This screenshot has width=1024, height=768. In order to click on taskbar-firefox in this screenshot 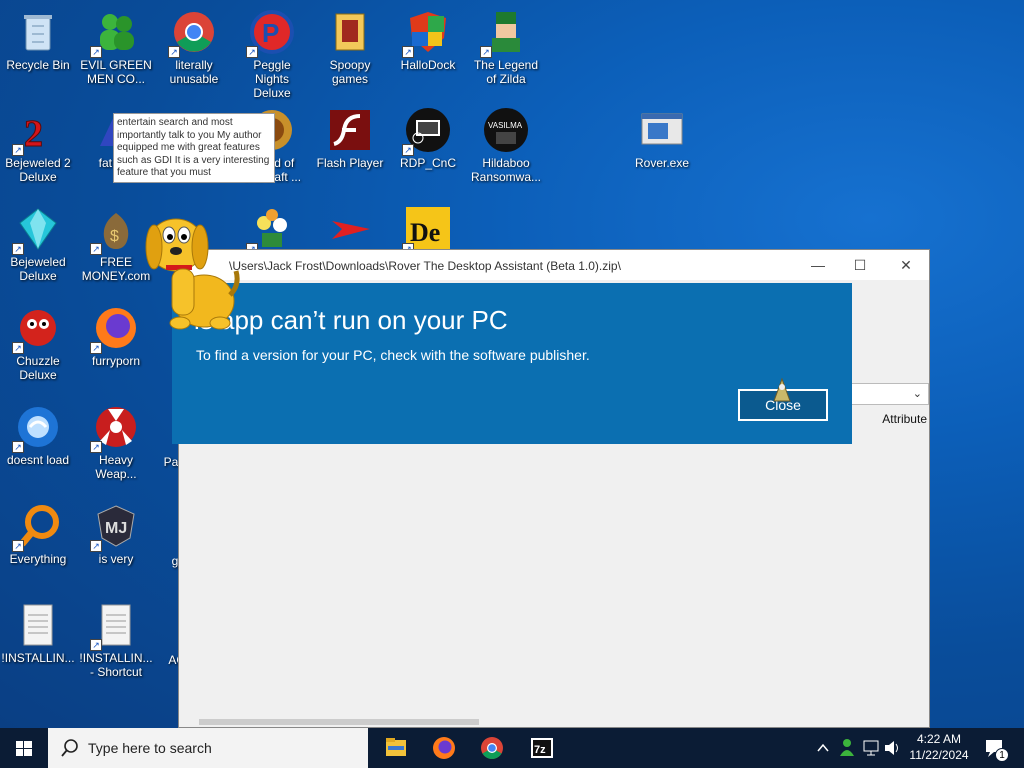, I will do `click(444, 748)`.